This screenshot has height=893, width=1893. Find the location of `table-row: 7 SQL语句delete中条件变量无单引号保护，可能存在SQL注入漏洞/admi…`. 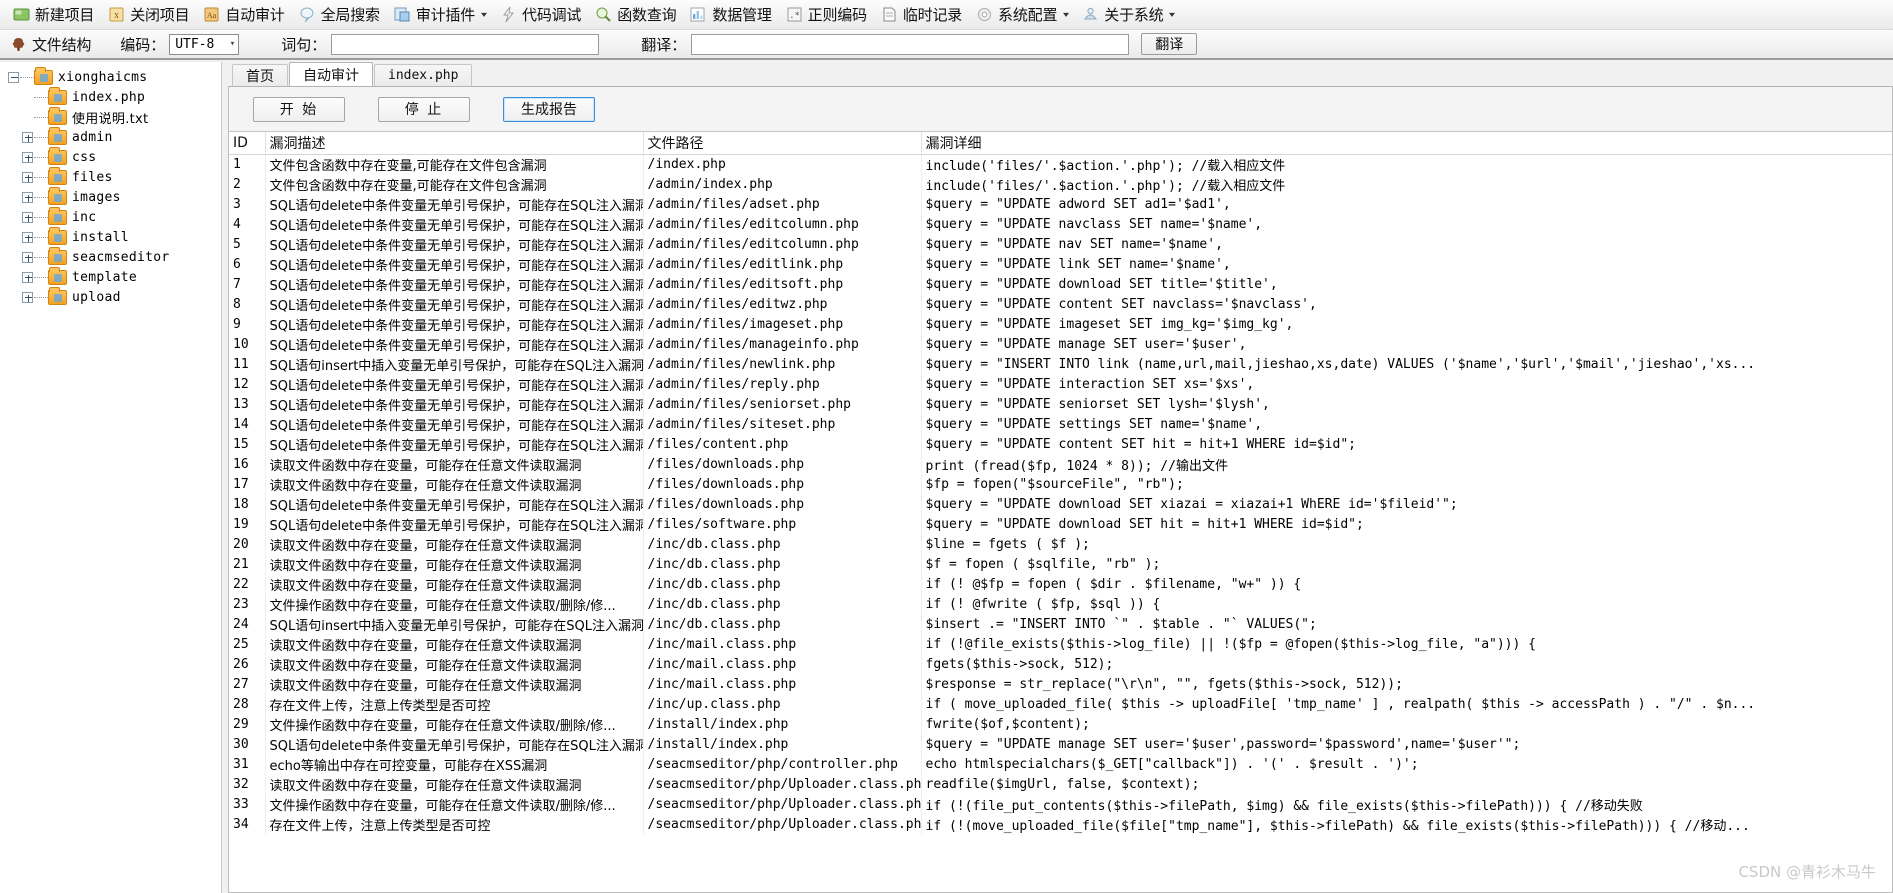

table-row: 7 SQL语句delete中条件变量无单引号保护，可能存在SQL注入漏洞/admi… is located at coordinates (1060, 284).